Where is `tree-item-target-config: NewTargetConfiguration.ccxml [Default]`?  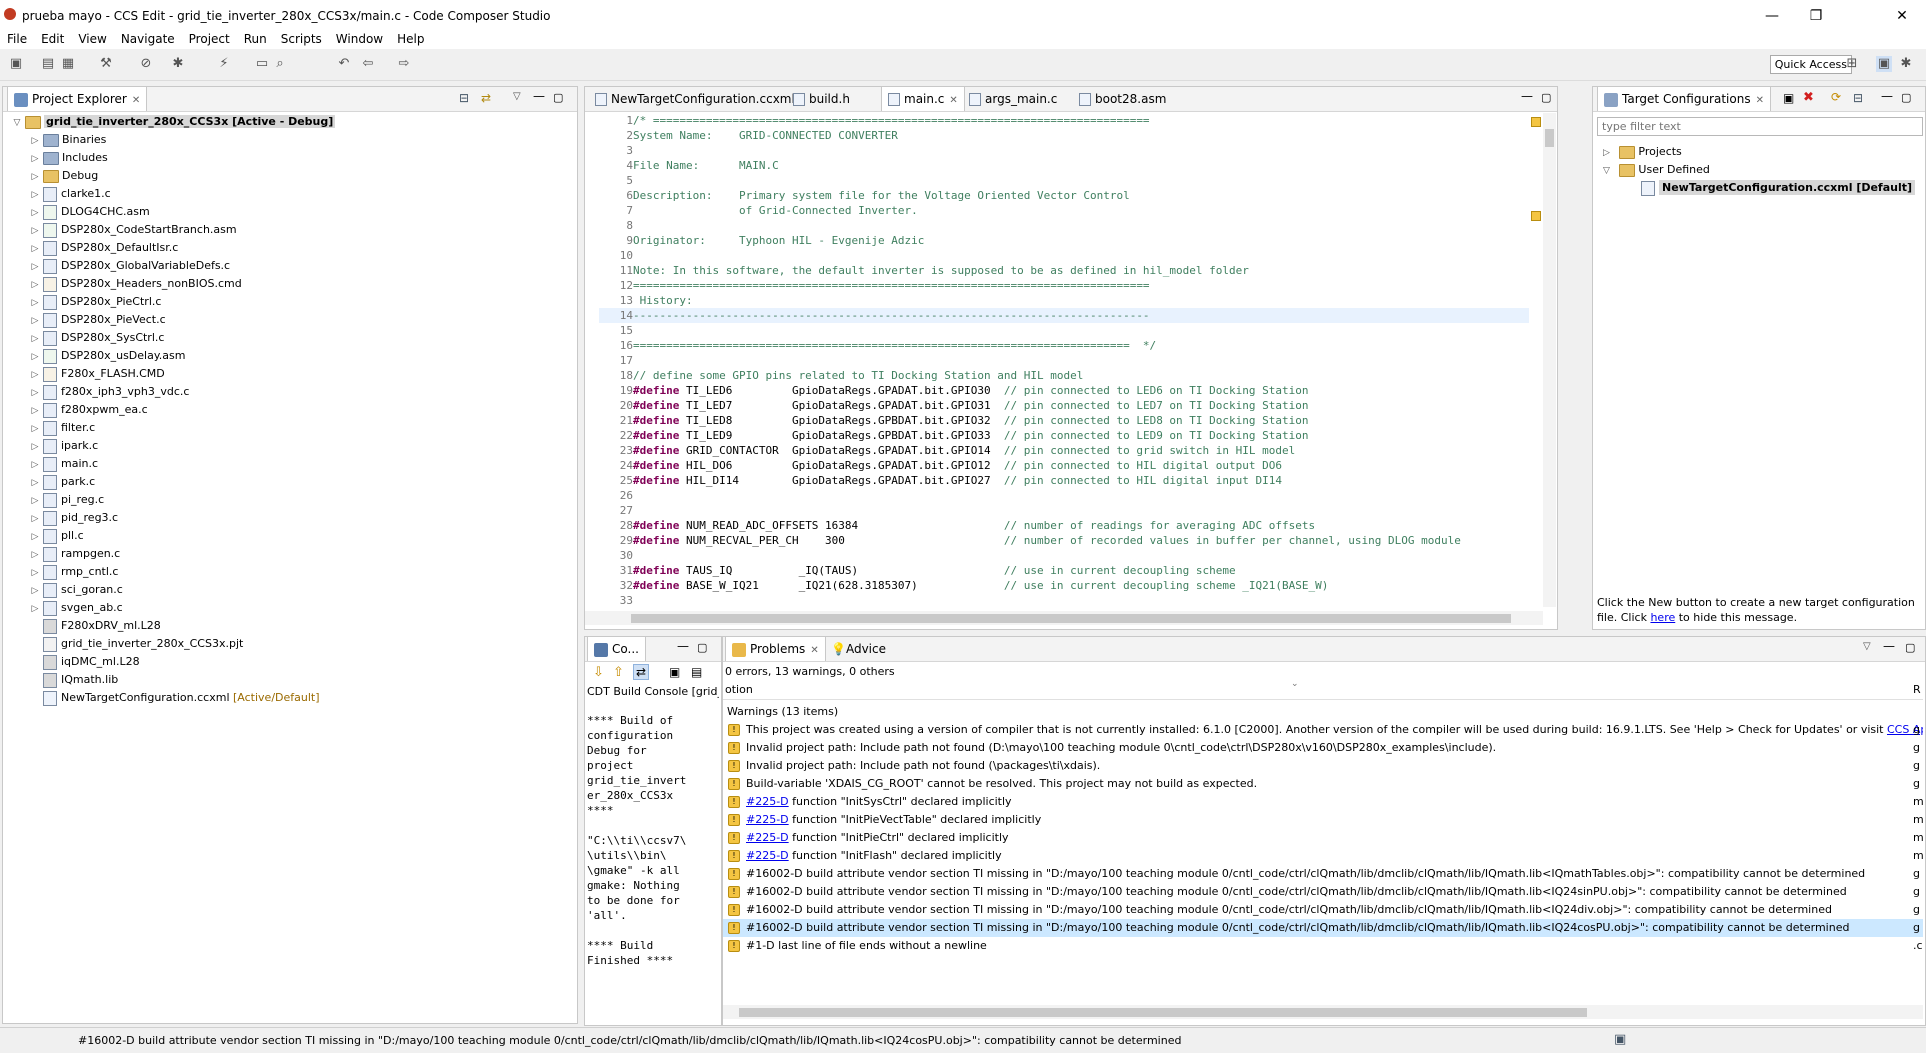 tree-item-target-config: NewTargetConfiguration.ccxml [Default] is located at coordinates (1778, 188).